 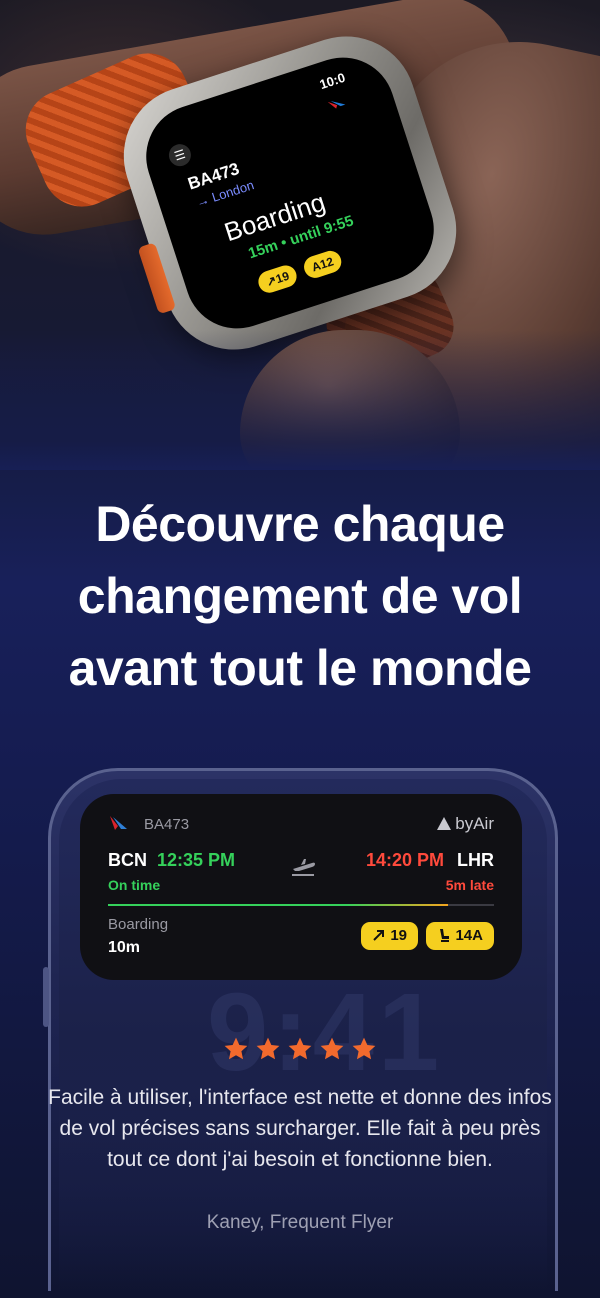 What do you see at coordinates (469, 885) in the screenshot?
I see `arrival-status: 5m late` at bounding box center [469, 885].